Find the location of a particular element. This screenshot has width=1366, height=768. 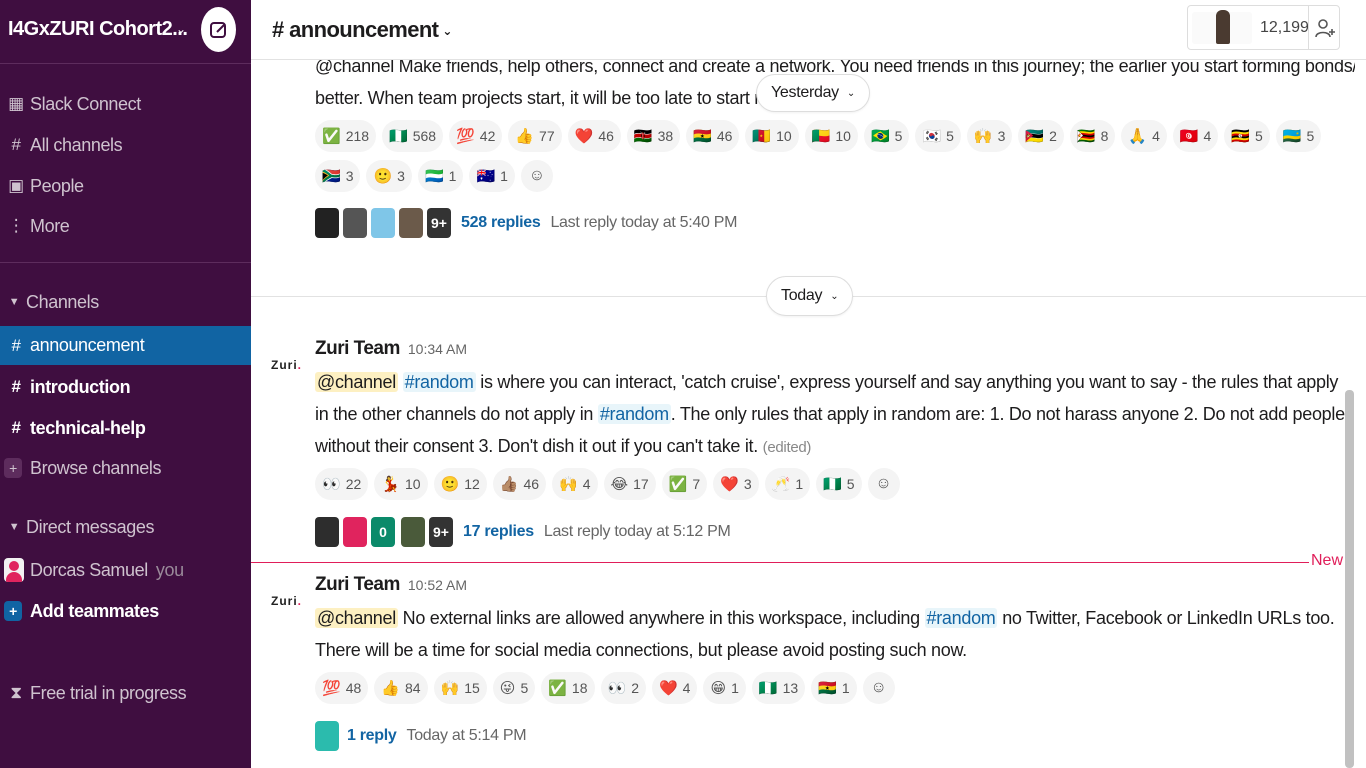

reaction-count: 12 is located at coordinates (472, 484).